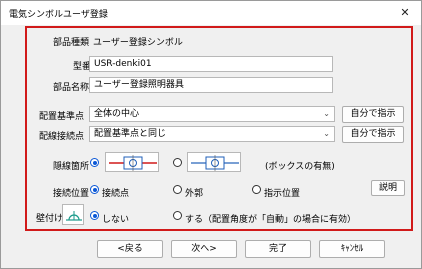  What do you see at coordinates (194, 194) in the screenshot?
I see `connection-option-outline: 外郭` at bounding box center [194, 194].